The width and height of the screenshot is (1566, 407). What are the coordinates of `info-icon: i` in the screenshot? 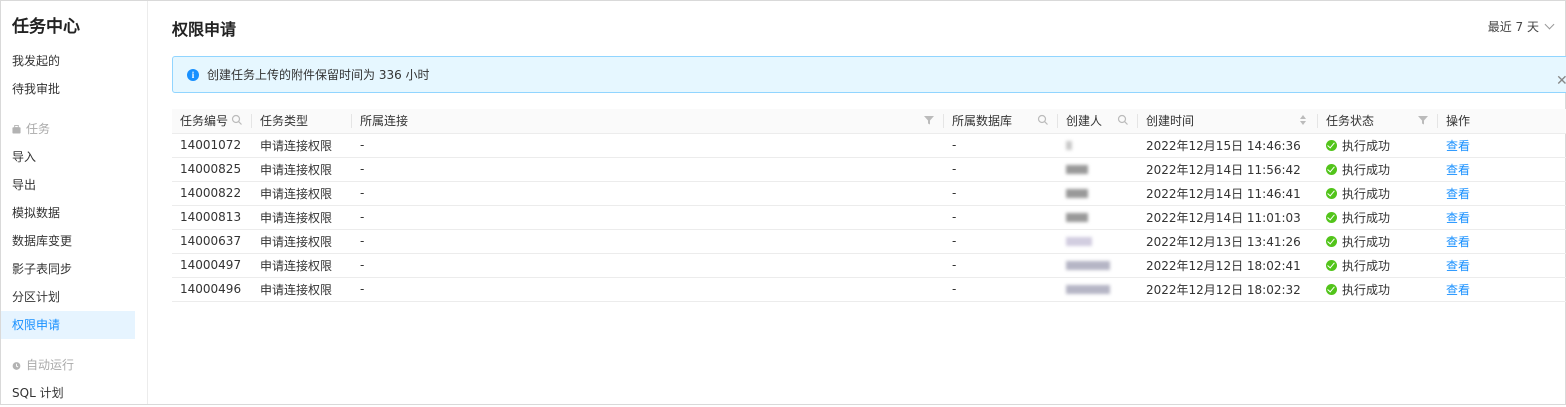 It's located at (193, 75).